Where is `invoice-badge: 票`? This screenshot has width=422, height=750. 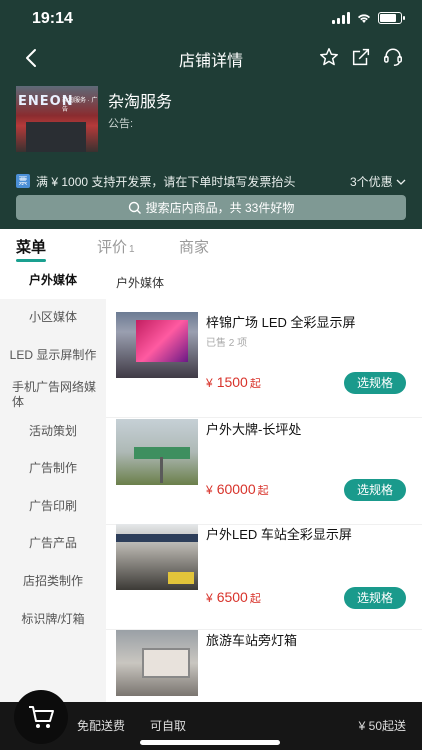 invoice-badge: 票 is located at coordinates (23, 181).